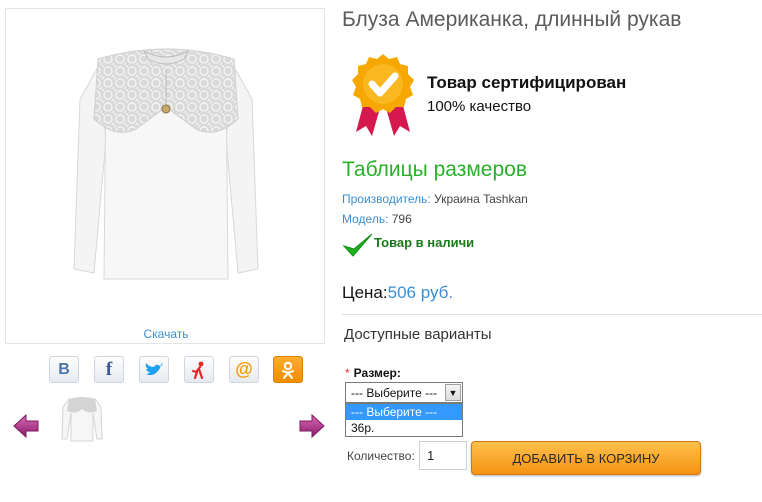  I want to click on facebook-icon: f, so click(109, 369).